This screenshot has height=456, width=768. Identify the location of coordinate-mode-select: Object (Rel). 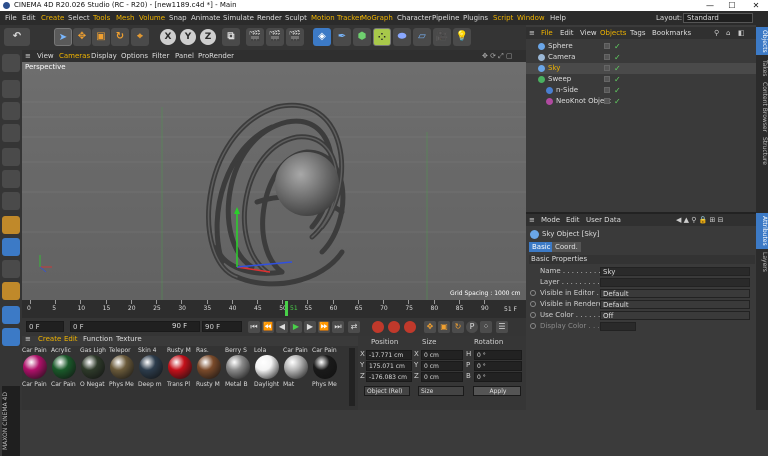
(387, 391).